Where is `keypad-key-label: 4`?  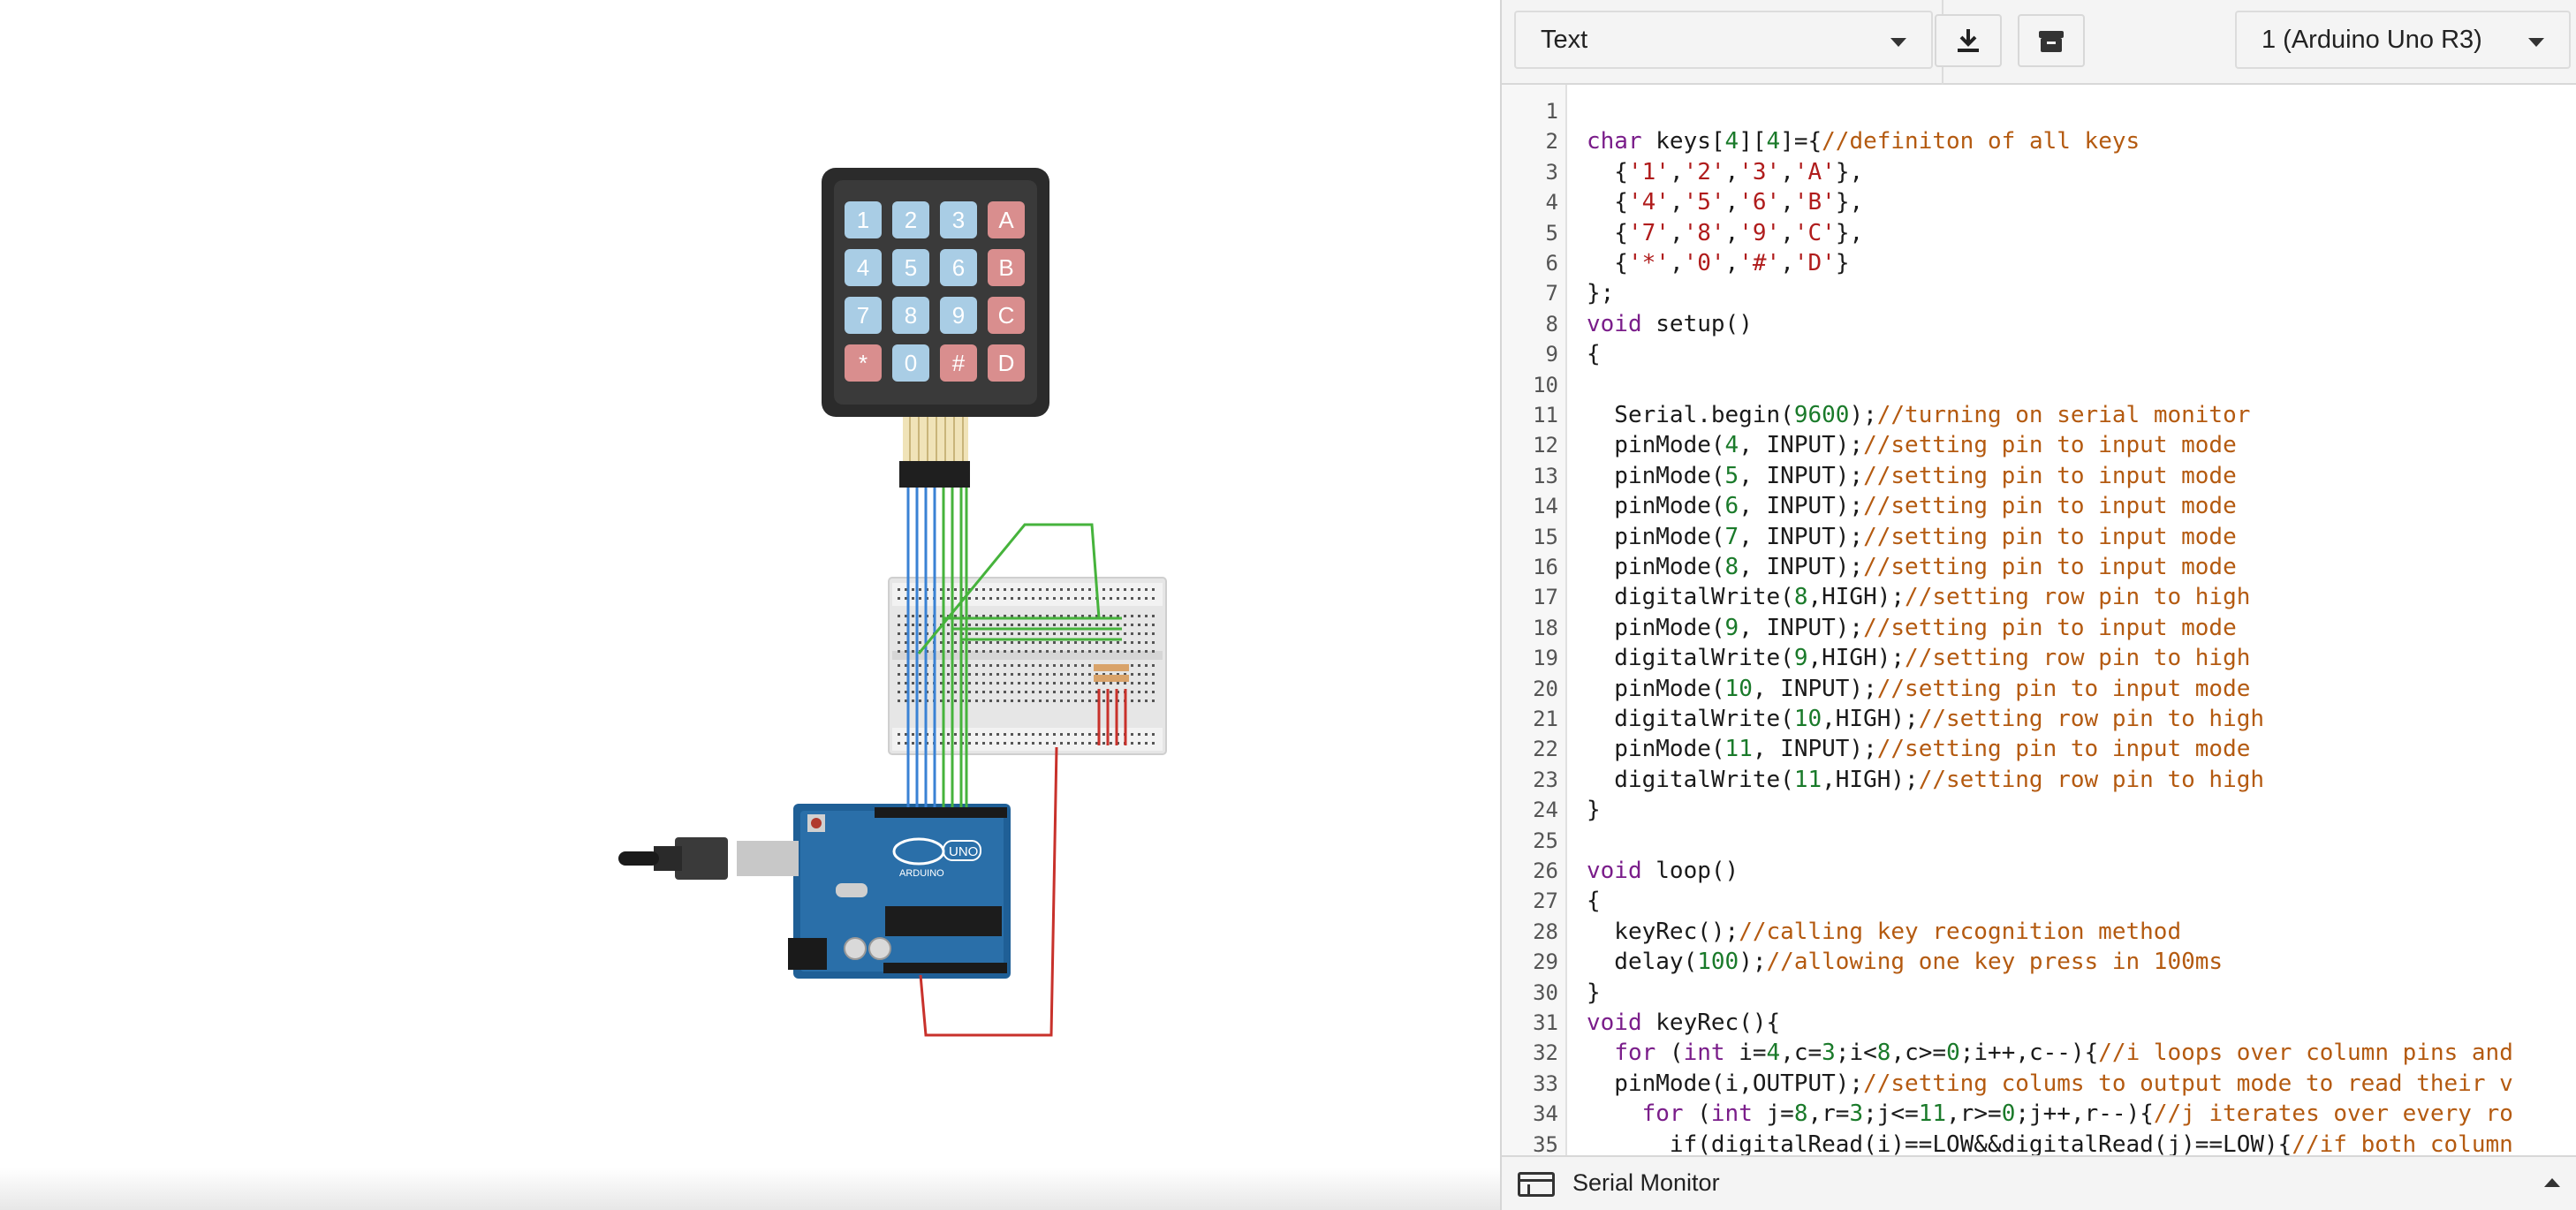 keypad-key-label: 4 is located at coordinates (863, 267).